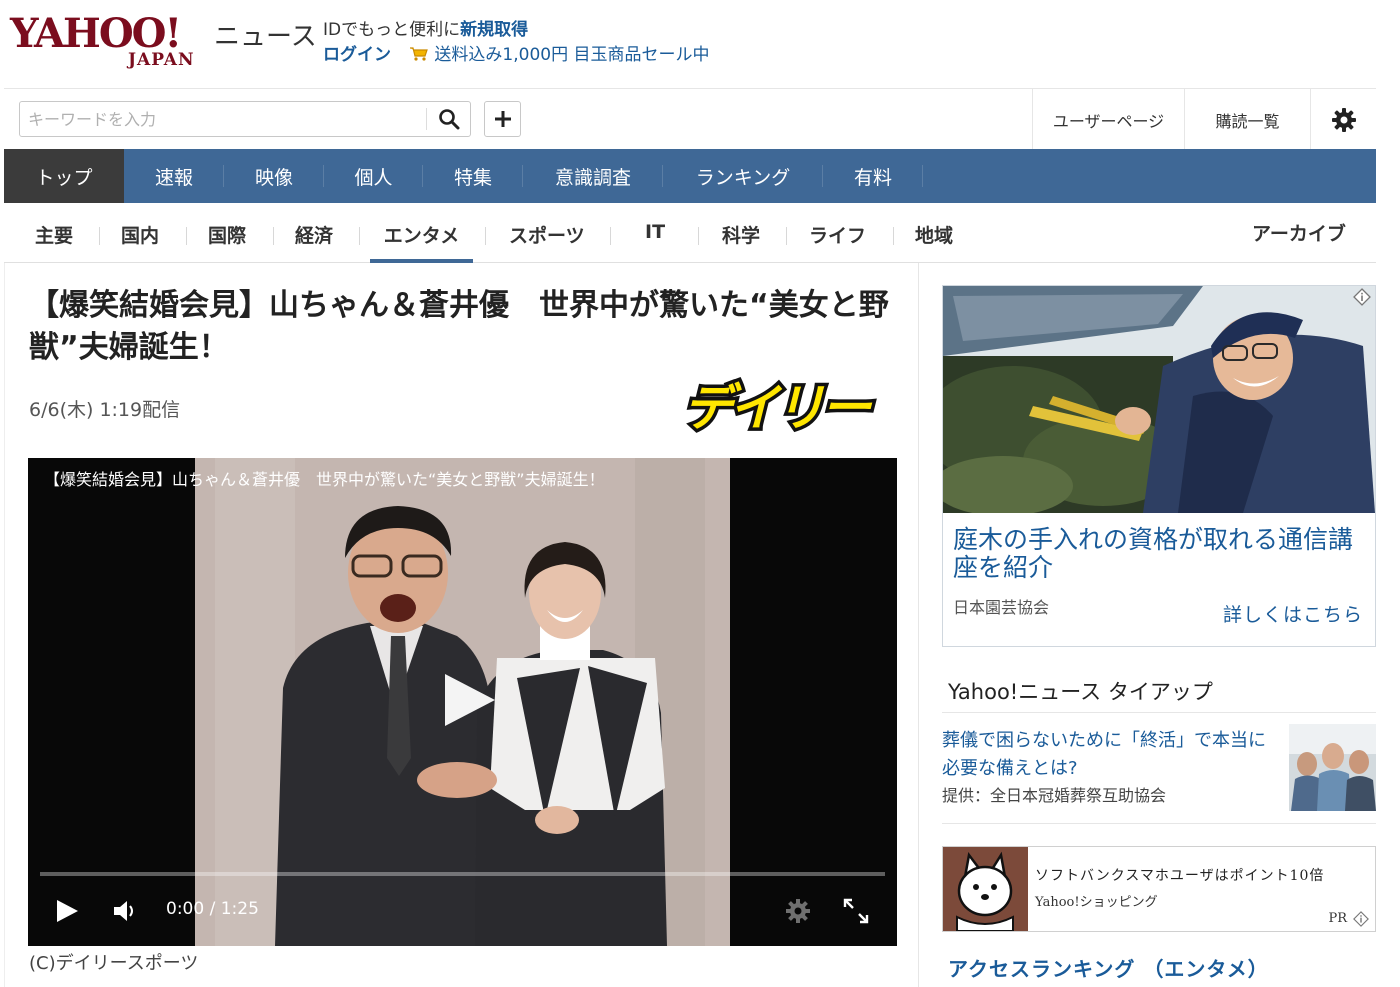 The width and height of the screenshot is (1400, 987). I want to click on ad-gardening: 庭木の手入れの資格が取れる通信講座を紹介 日本園芸協会 詳しくはこちら, so click(1159, 466).